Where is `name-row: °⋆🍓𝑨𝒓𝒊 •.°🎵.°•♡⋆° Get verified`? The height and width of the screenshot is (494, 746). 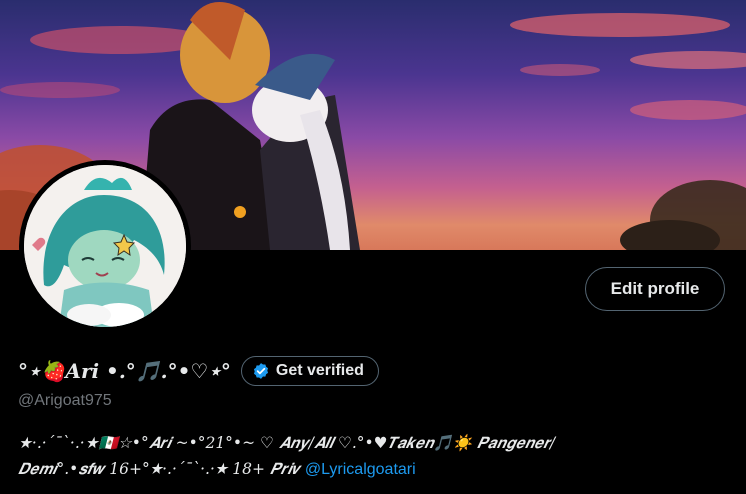 name-row: °⋆🍓𝑨𝒓𝒊 •.°🎵.°•♡⋆° Get verified is located at coordinates (198, 371).